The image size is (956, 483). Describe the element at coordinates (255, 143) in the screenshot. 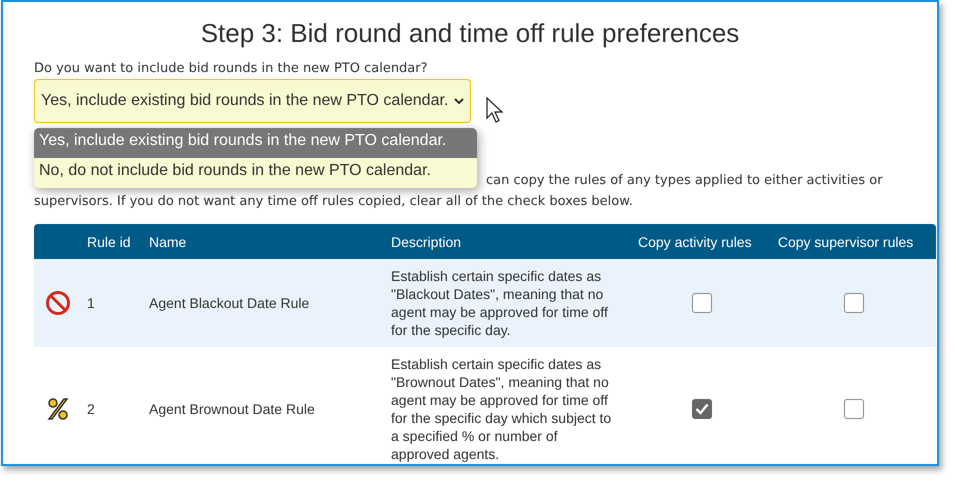

I see `dropdown-option: Yes, include existing bid rounds in the new PTO calendar.` at that location.